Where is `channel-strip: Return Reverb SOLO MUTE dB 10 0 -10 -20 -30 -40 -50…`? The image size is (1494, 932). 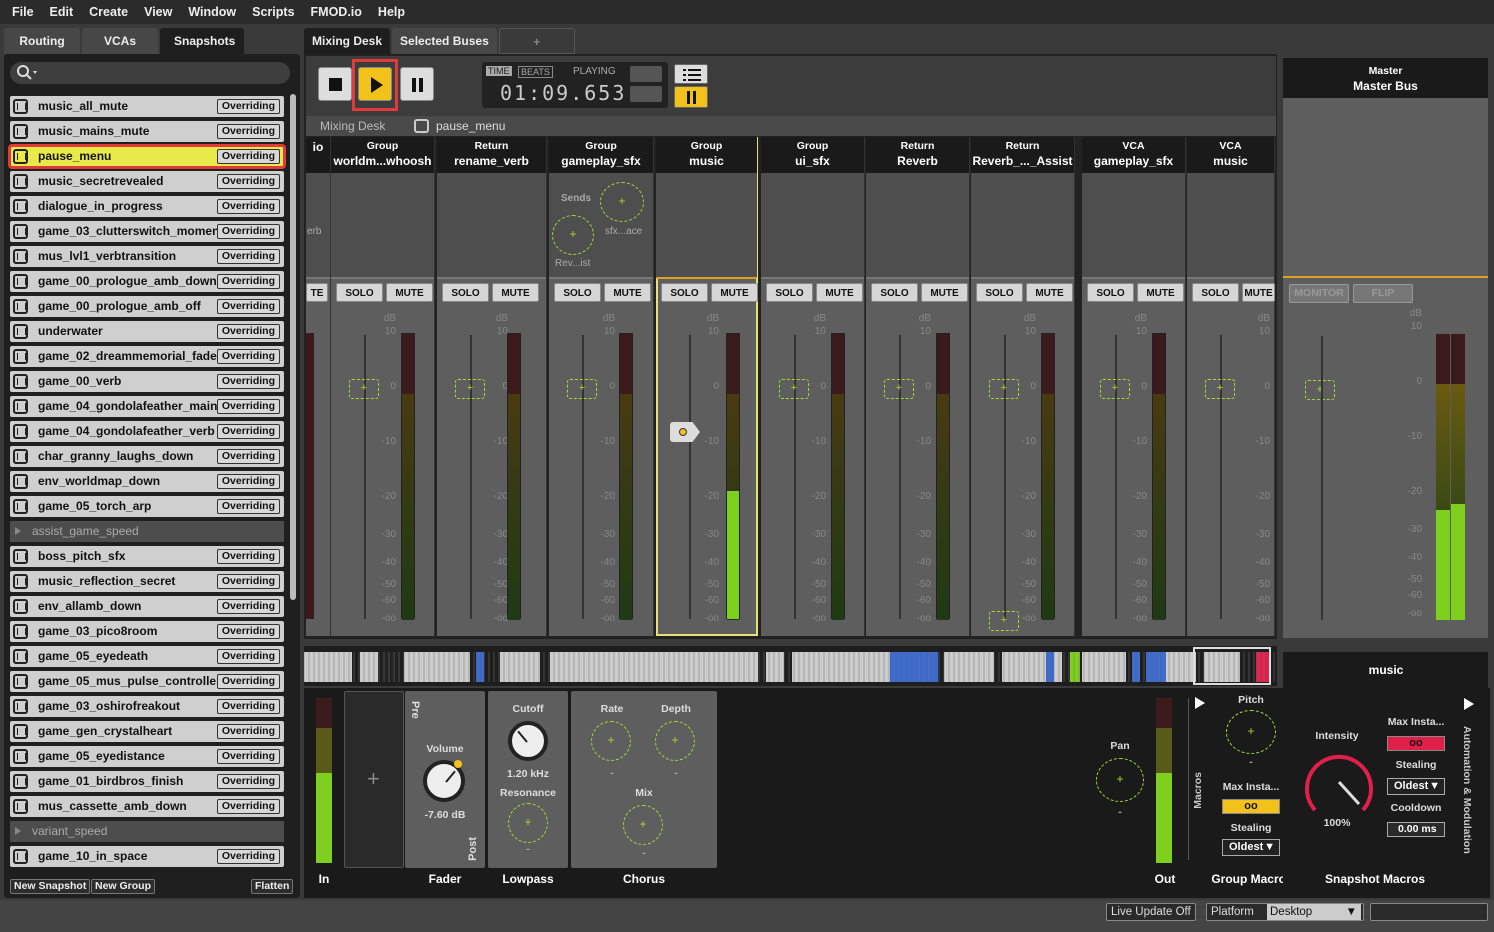
channel-strip: Return Reverb SOLO MUTE dB 10 0 -10 -20 -30 -40 -50… is located at coordinates (918, 386).